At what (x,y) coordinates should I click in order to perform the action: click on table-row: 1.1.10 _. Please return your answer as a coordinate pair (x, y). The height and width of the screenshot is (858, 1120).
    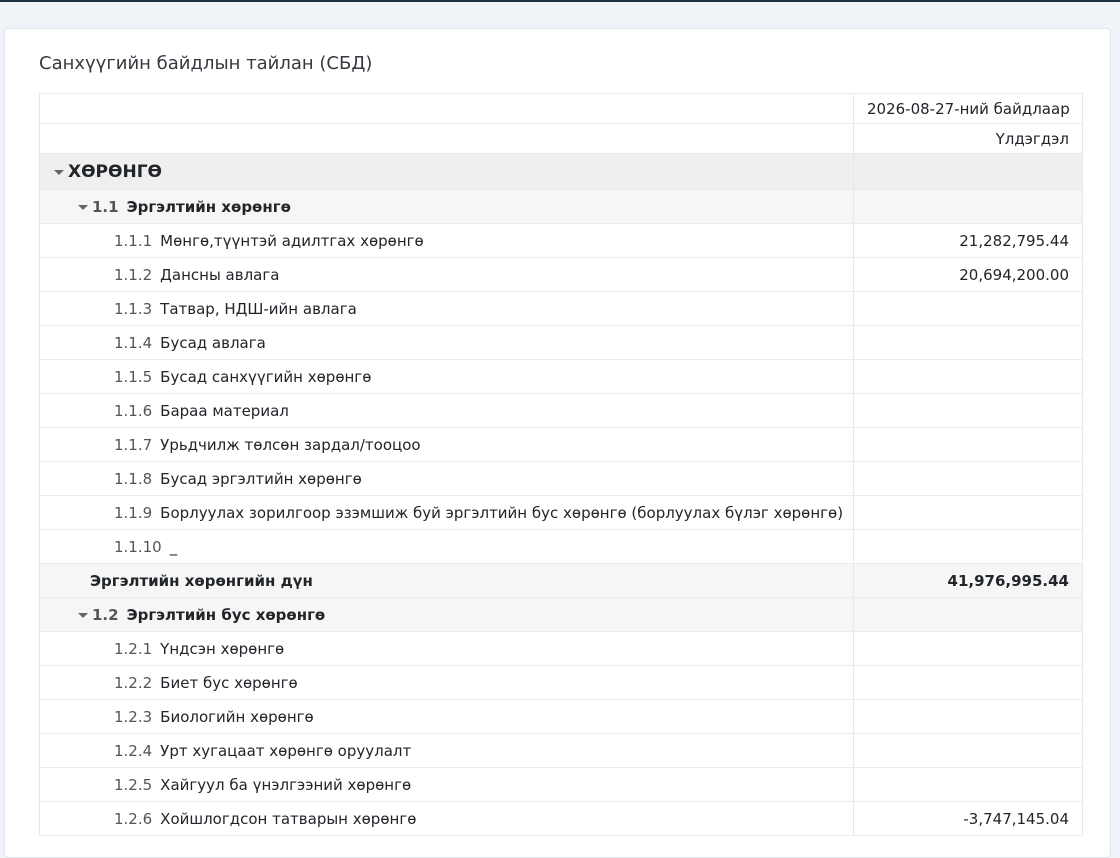
    Looking at the image, I should click on (561, 546).